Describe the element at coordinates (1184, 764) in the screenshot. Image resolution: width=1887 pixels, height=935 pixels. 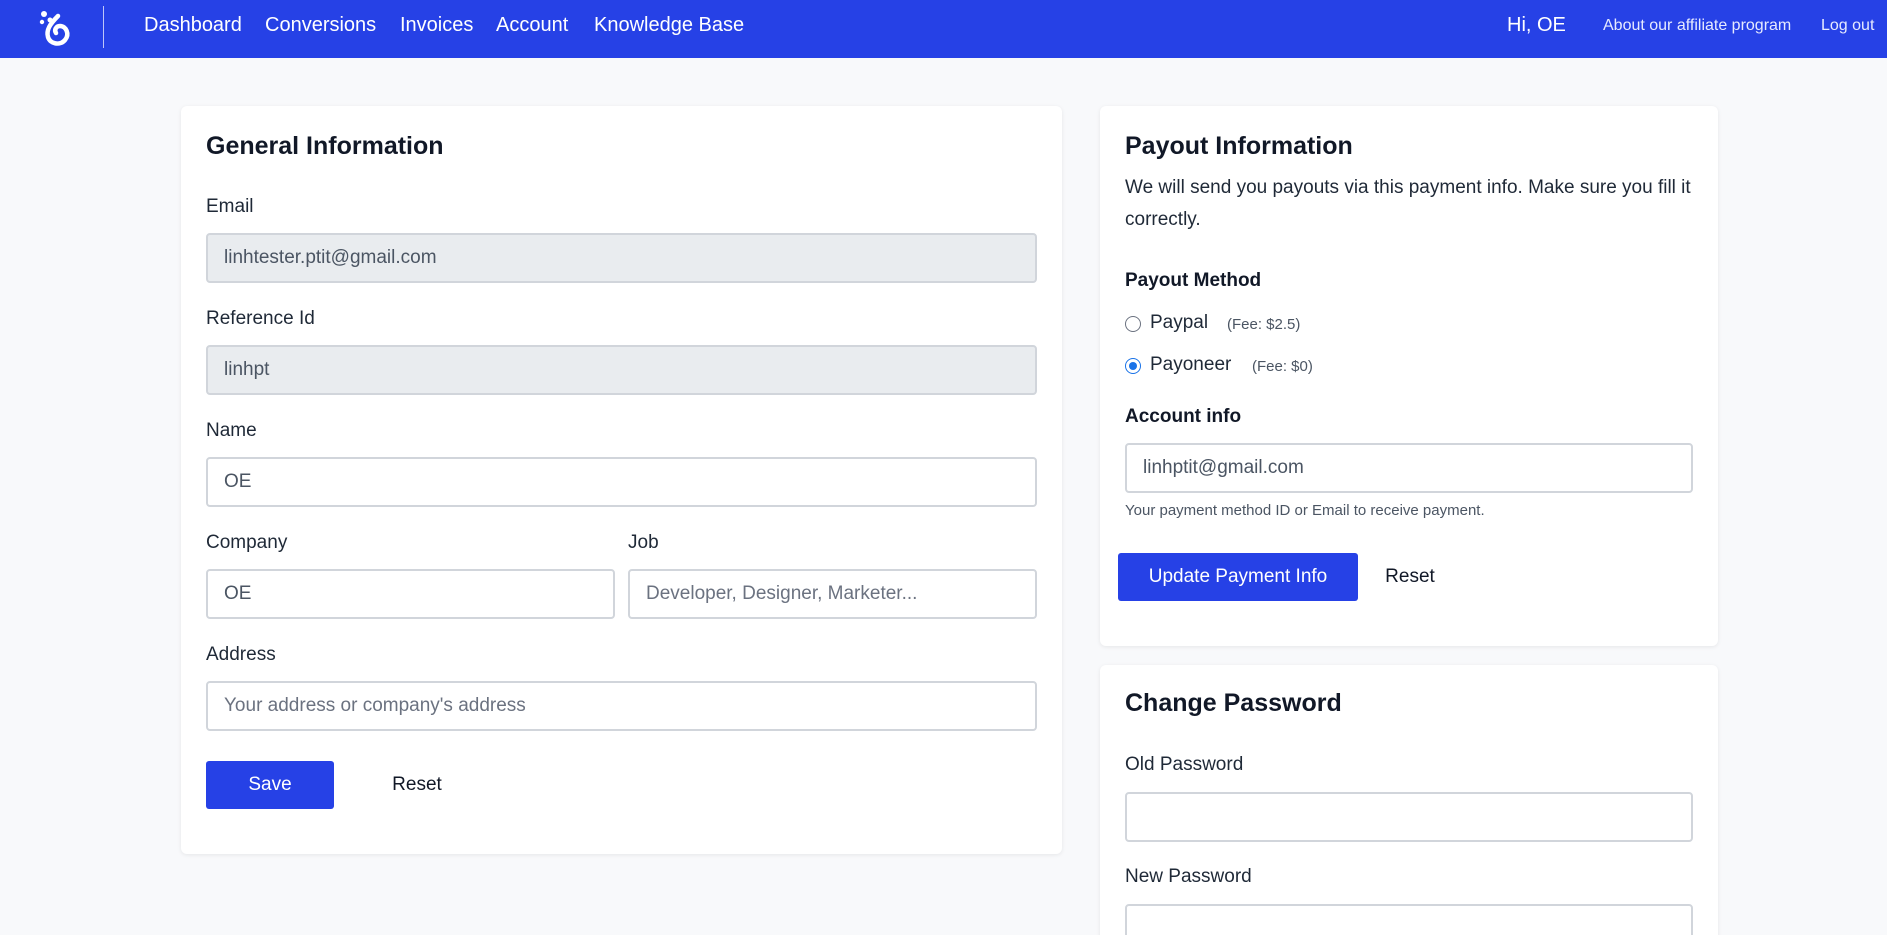
I see `old-password-label: Old Password` at that location.